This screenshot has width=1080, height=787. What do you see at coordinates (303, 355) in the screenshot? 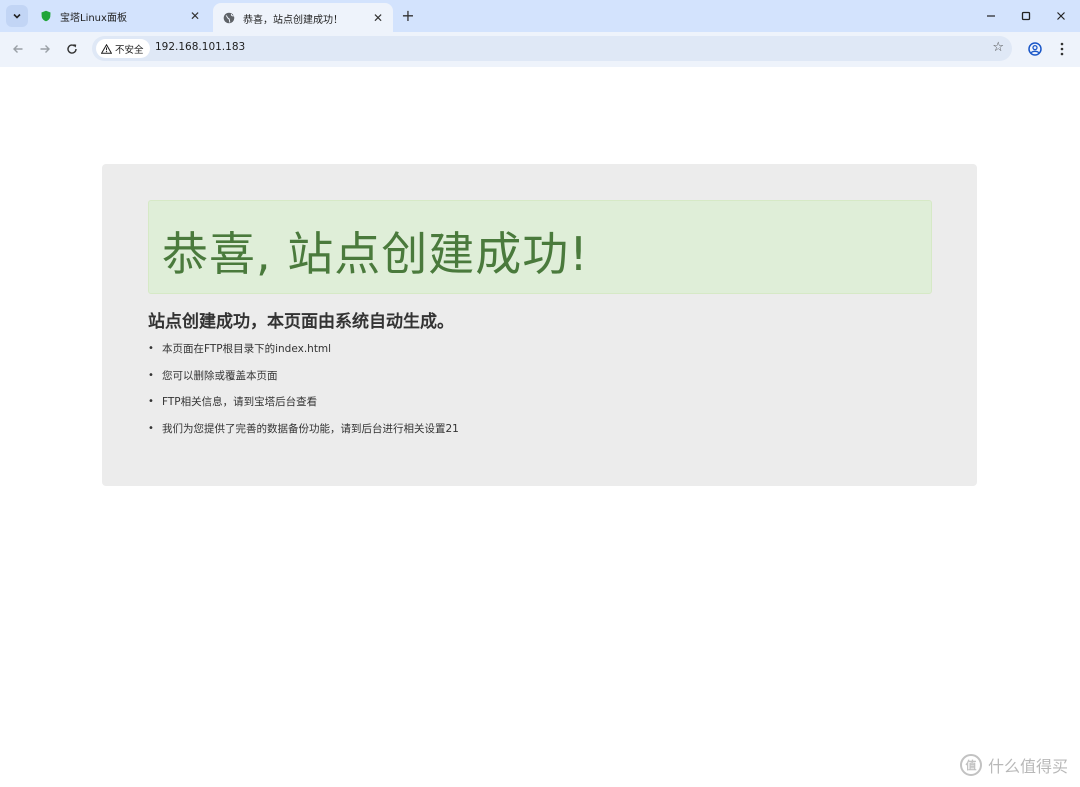
I see `list-item: 本页面在FTP根目录下的index.html` at bounding box center [303, 355].